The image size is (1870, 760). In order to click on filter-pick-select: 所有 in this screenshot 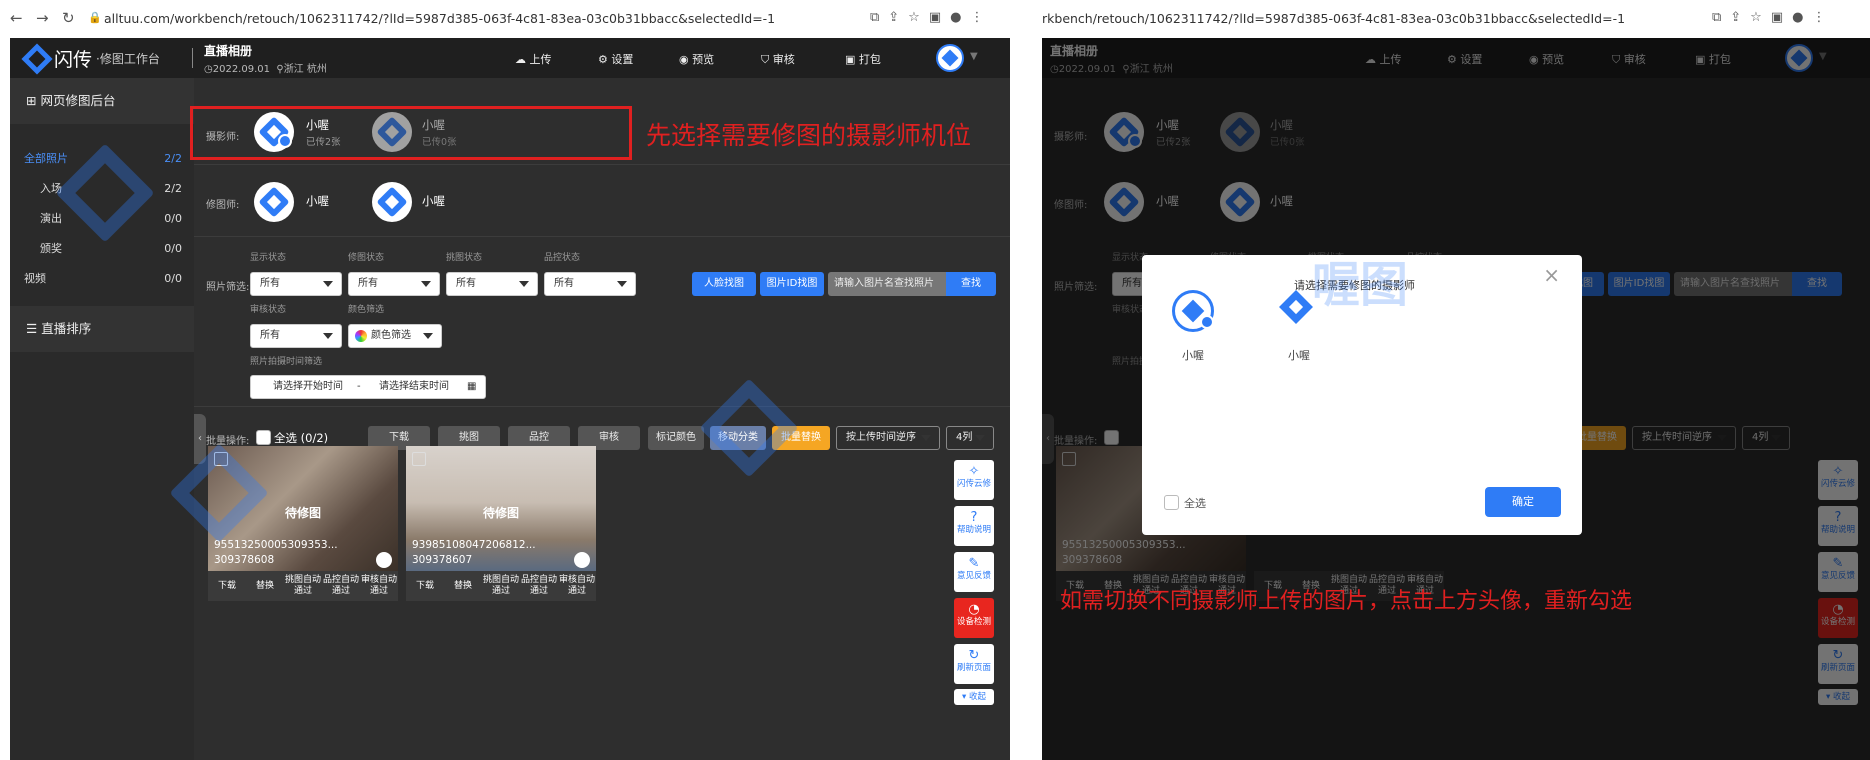, I will do `click(492, 284)`.